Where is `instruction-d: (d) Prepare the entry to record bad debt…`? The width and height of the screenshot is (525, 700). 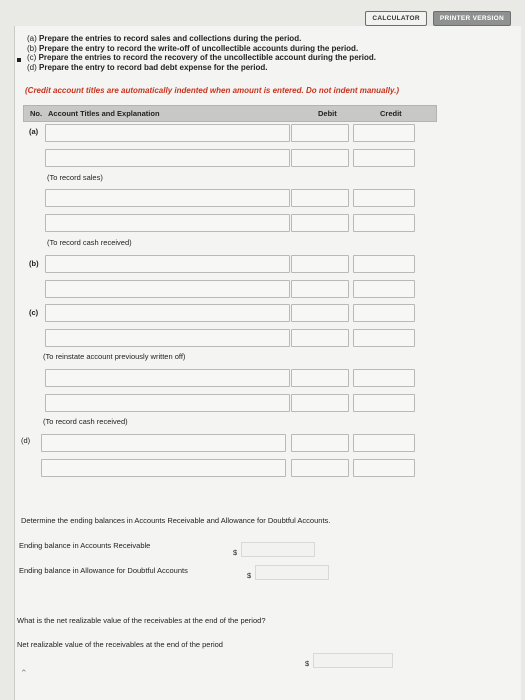
instruction-d: (d) Prepare the entry to record bad debt… is located at coordinates (147, 67).